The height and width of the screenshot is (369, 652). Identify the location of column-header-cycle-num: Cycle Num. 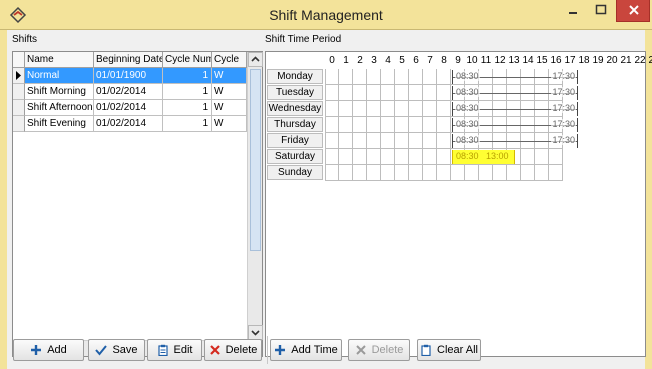
(187, 60).